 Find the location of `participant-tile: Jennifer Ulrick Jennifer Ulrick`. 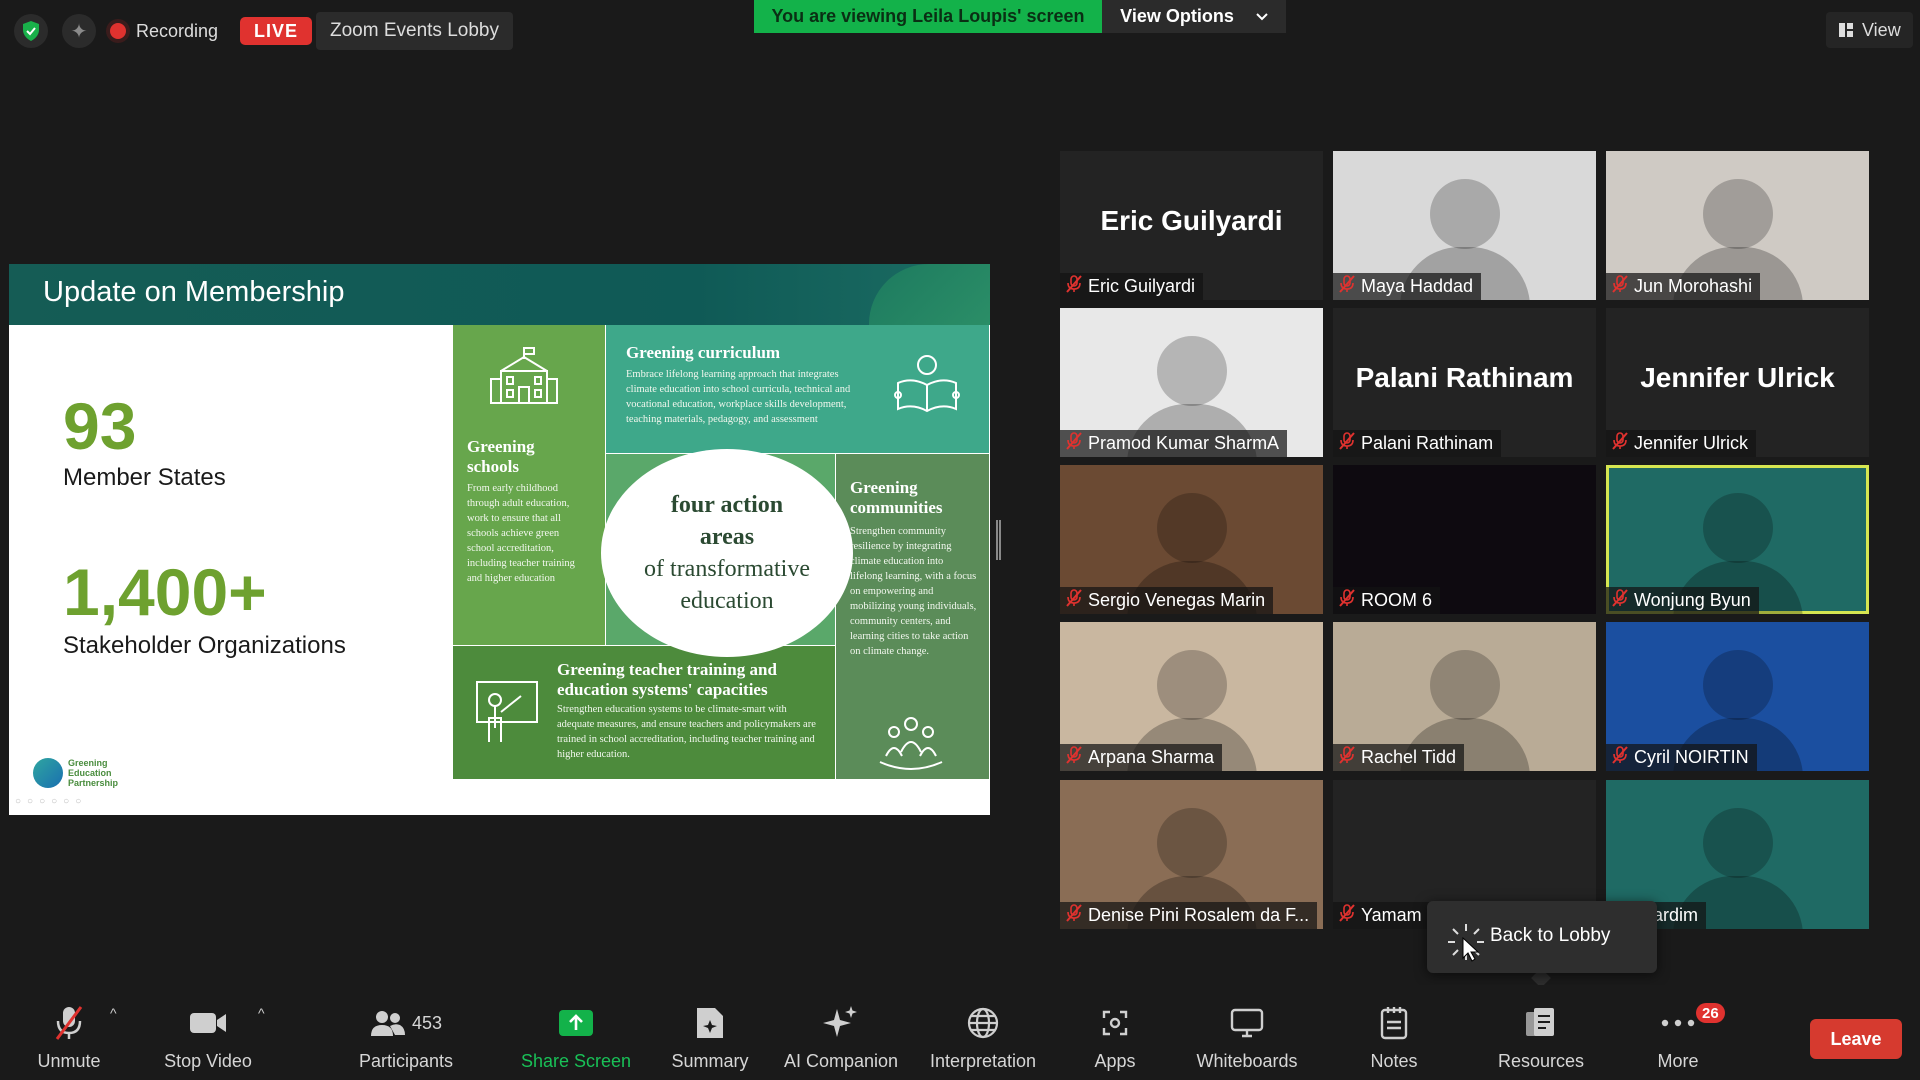

participant-tile: Jennifer Ulrick Jennifer Ulrick is located at coordinates (1737, 382).